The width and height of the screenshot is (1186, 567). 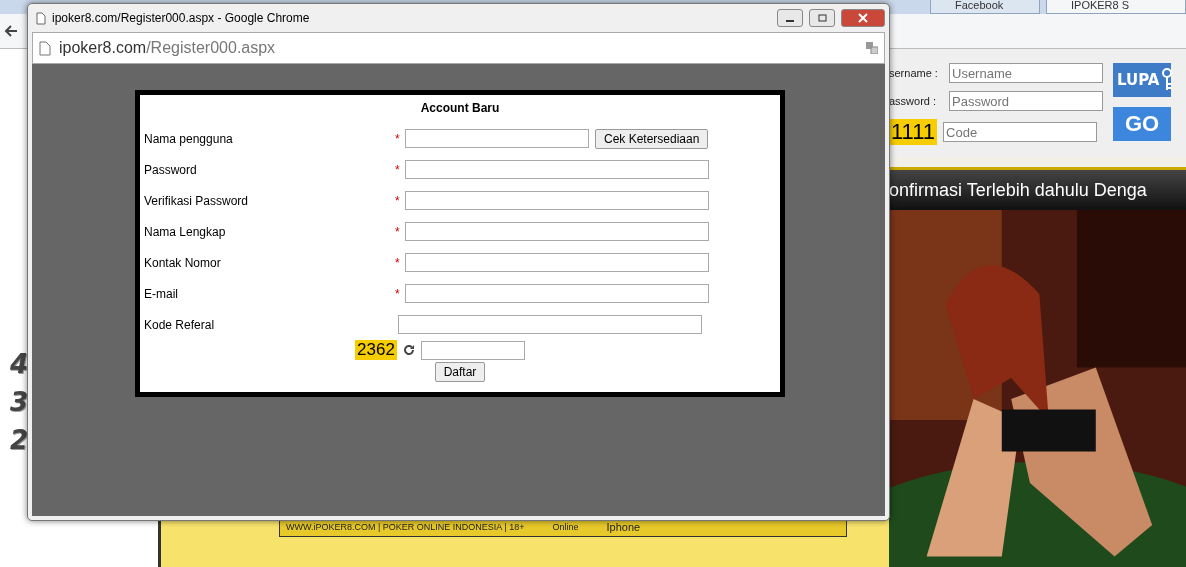 I want to click on login-field: Code, so click(x=1020, y=132).